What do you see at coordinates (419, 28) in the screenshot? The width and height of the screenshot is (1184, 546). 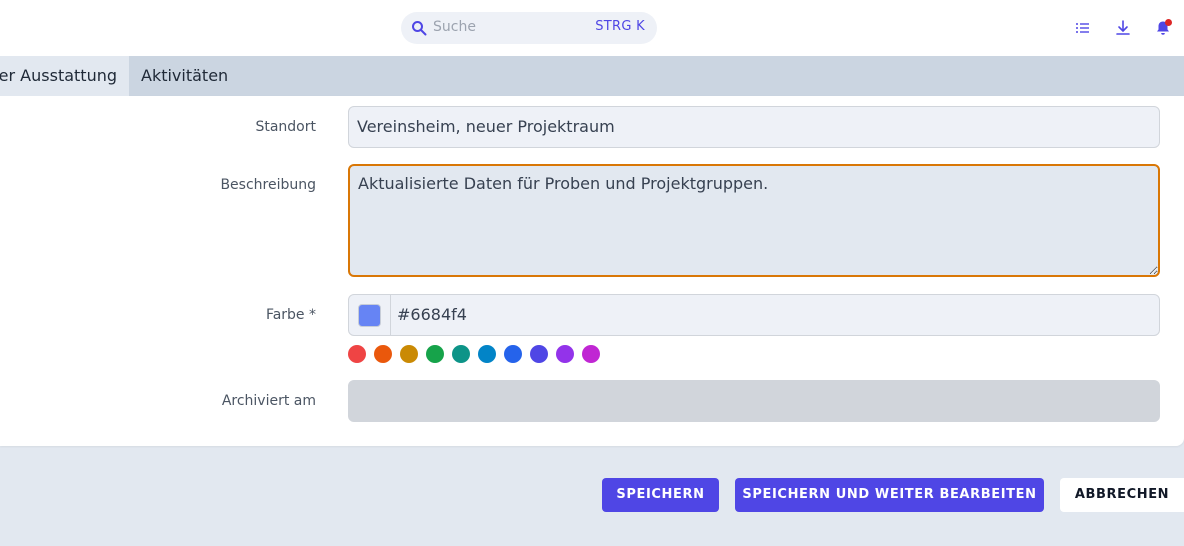 I see `search-icon` at bounding box center [419, 28].